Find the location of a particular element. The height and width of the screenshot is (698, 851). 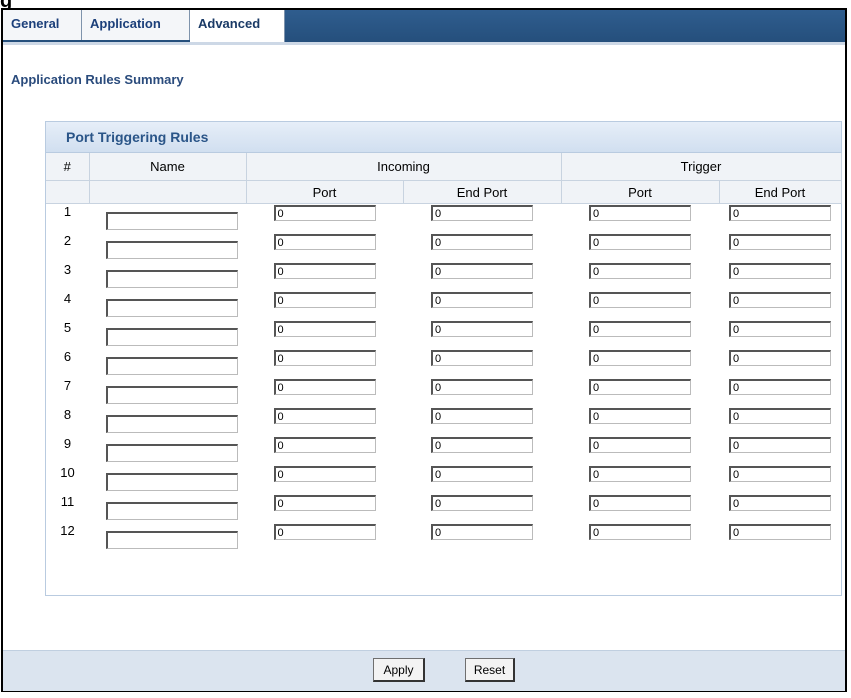

col-trigger-port-header: Port is located at coordinates (640, 192).